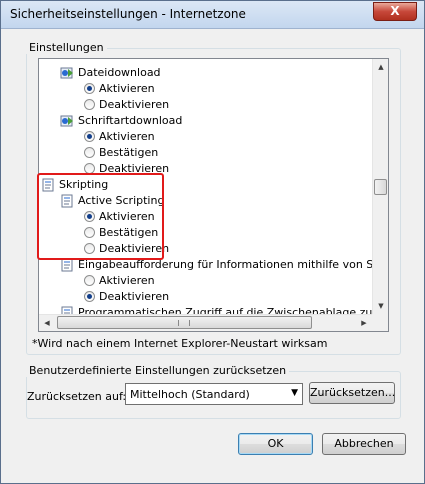 This screenshot has height=484, width=425. Describe the element at coordinates (47, 323) in the screenshot. I see `scroll-left-arrow-icon: ◀` at that location.